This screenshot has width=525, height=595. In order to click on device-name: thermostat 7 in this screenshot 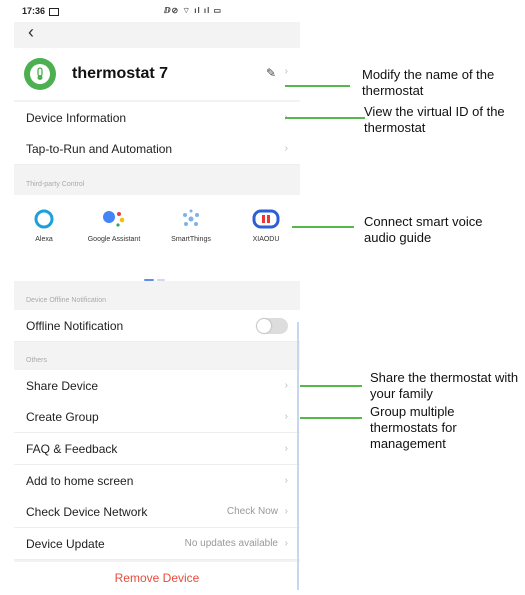, I will do `click(120, 73)`.